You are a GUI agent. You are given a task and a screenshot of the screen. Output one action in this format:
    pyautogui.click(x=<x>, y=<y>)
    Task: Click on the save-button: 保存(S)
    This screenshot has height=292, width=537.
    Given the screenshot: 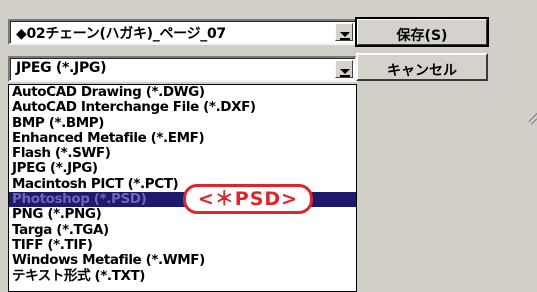 What is the action you would take?
    pyautogui.click(x=422, y=32)
    